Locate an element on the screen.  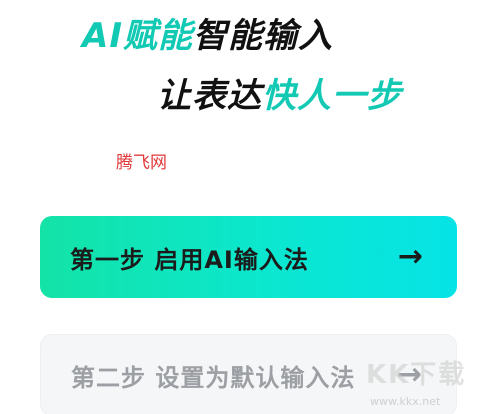
headline-smart-input: 智能输入 is located at coordinates (262, 36).